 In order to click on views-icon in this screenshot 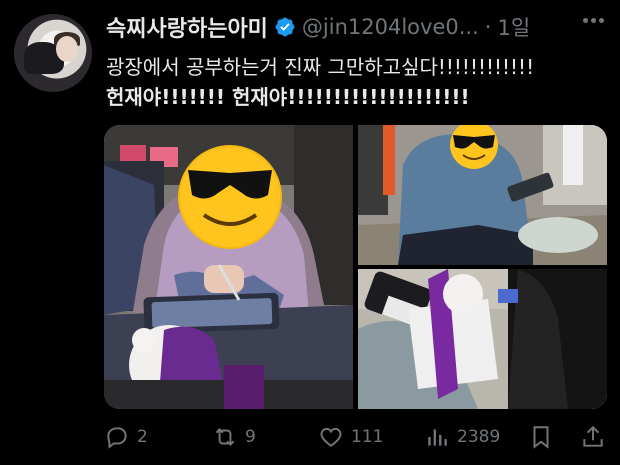, I will do `click(437, 437)`.